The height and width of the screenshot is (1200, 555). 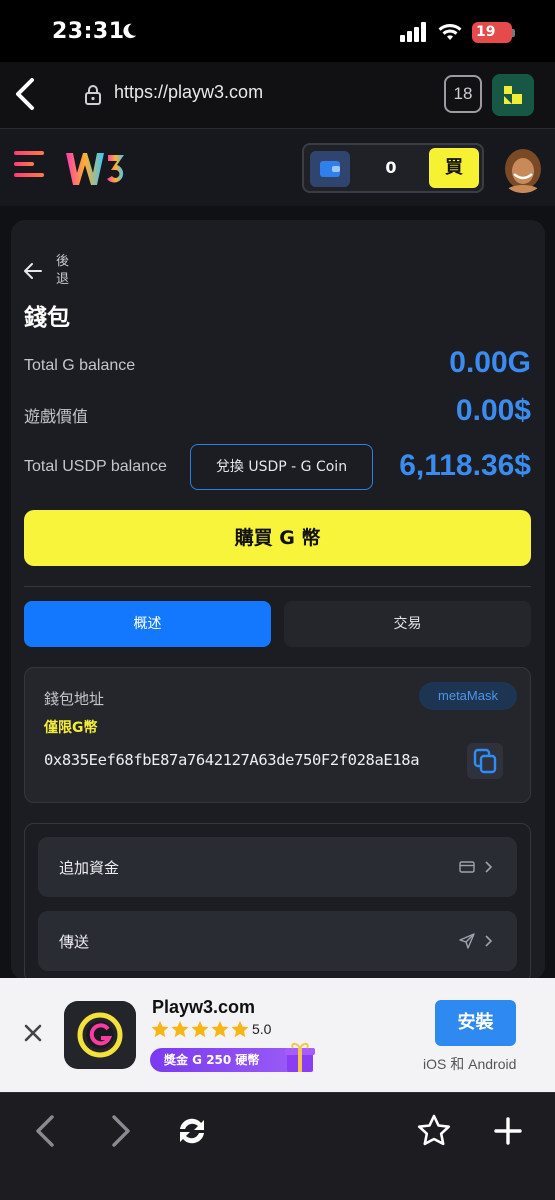 I want to click on wallet-icon, so click(x=330, y=169).